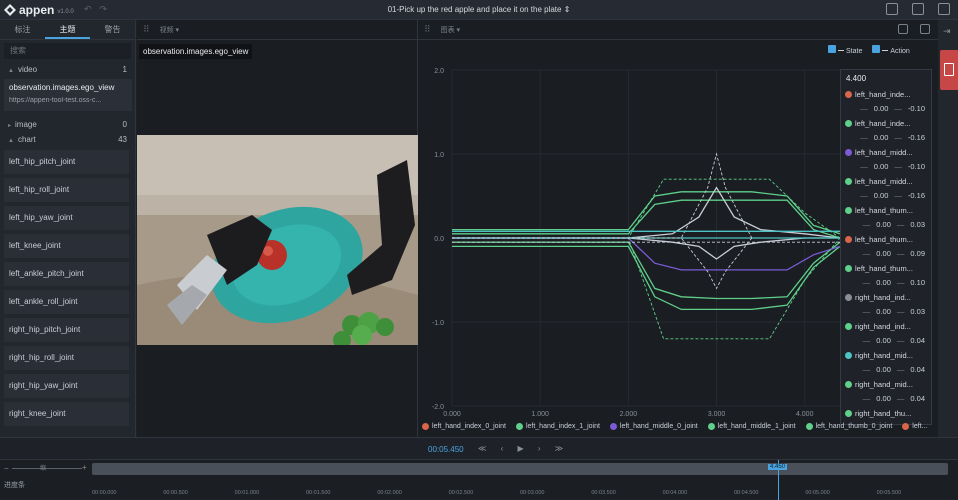 The width and height of the screenshot is (958, 500). Describe the element at coordinates (66, 246) in the screenshot. I see `joint-item: left_knee_joint` at that location.